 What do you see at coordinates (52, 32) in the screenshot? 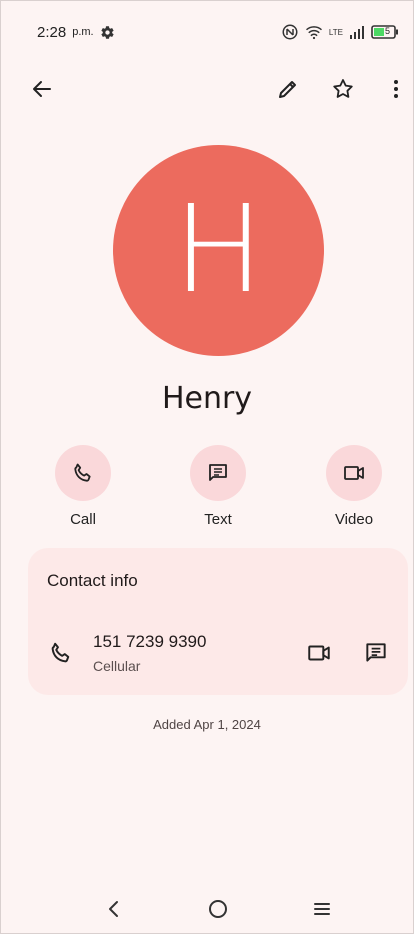
I see `status-time: 2:28` at bounding box center [52, 32].